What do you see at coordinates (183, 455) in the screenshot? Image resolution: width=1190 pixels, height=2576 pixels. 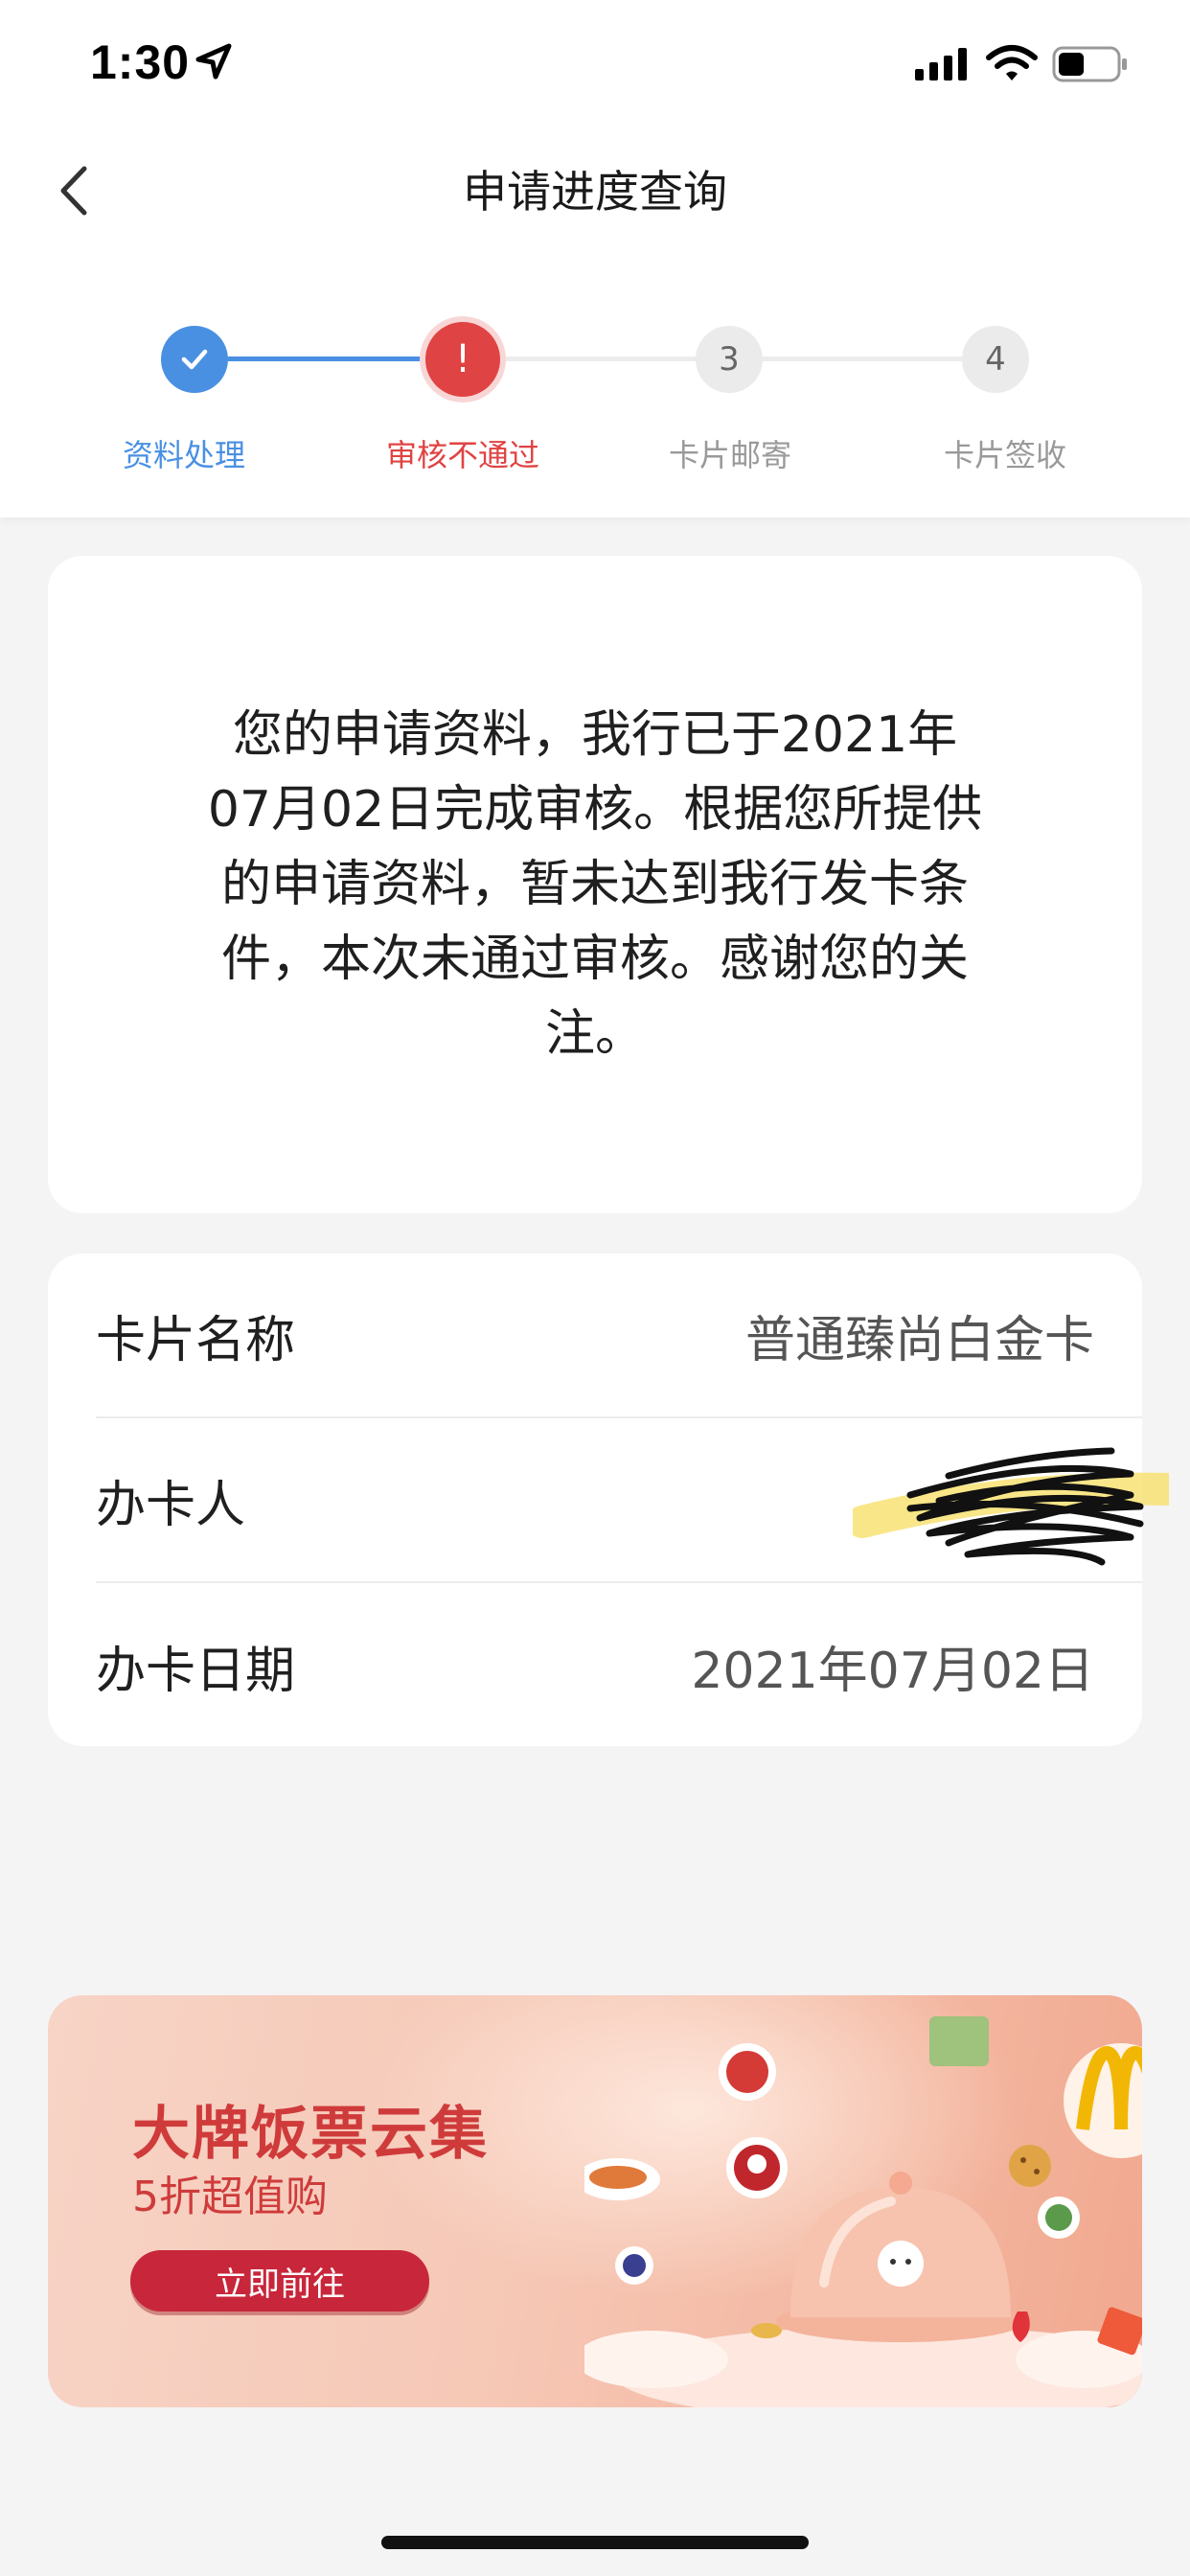 I see `step-1-label: 资料处理` at bounding box center [183, 455].